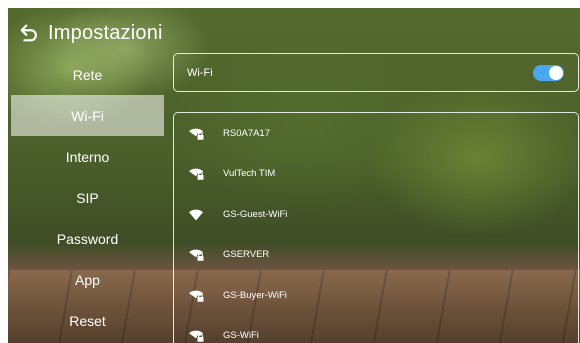 This screenshot has height=343, width=580. What do you see at coordinates (29, 33) in the screenshot?
I see `back-arrow-icon` at bounding box center [29, 33].